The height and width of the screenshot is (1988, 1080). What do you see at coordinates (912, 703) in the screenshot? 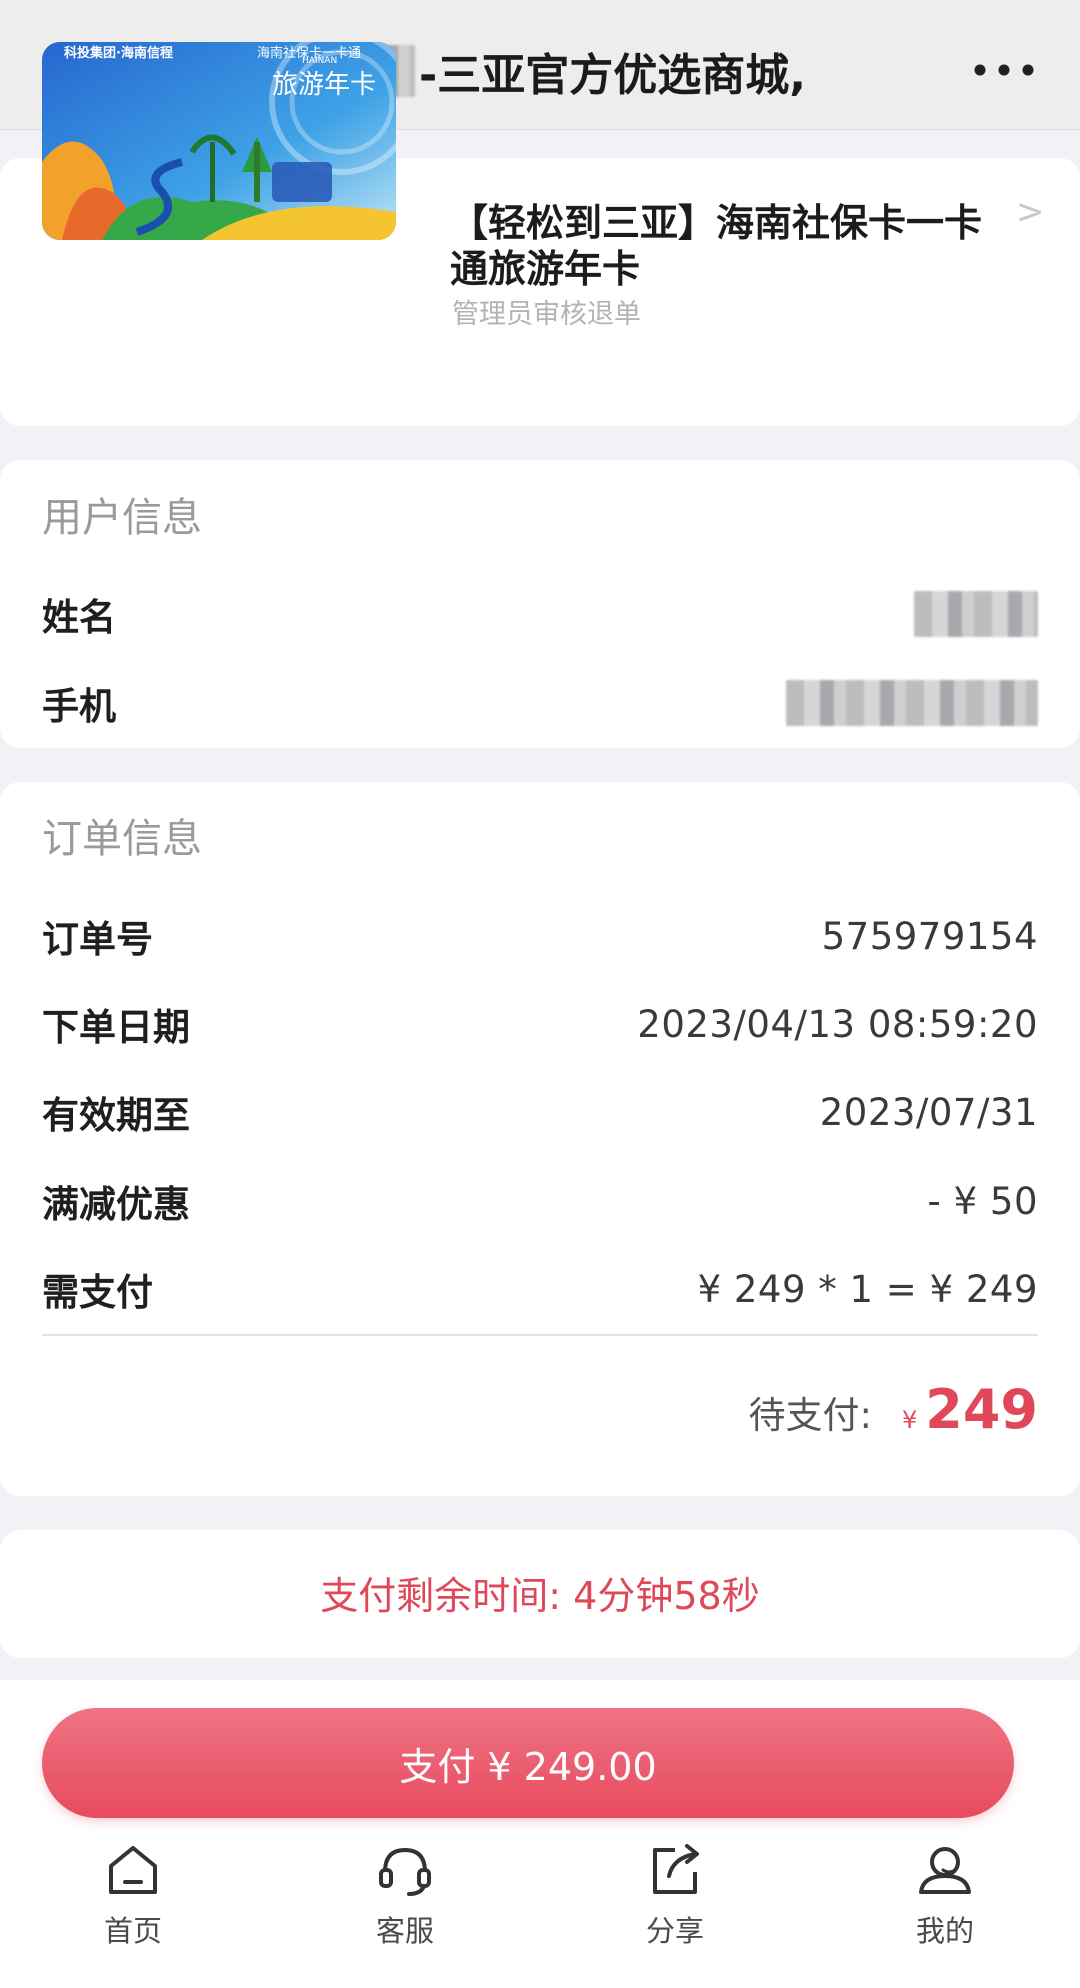
I see `redacted-user-phone` at bounding box center [912, 703].